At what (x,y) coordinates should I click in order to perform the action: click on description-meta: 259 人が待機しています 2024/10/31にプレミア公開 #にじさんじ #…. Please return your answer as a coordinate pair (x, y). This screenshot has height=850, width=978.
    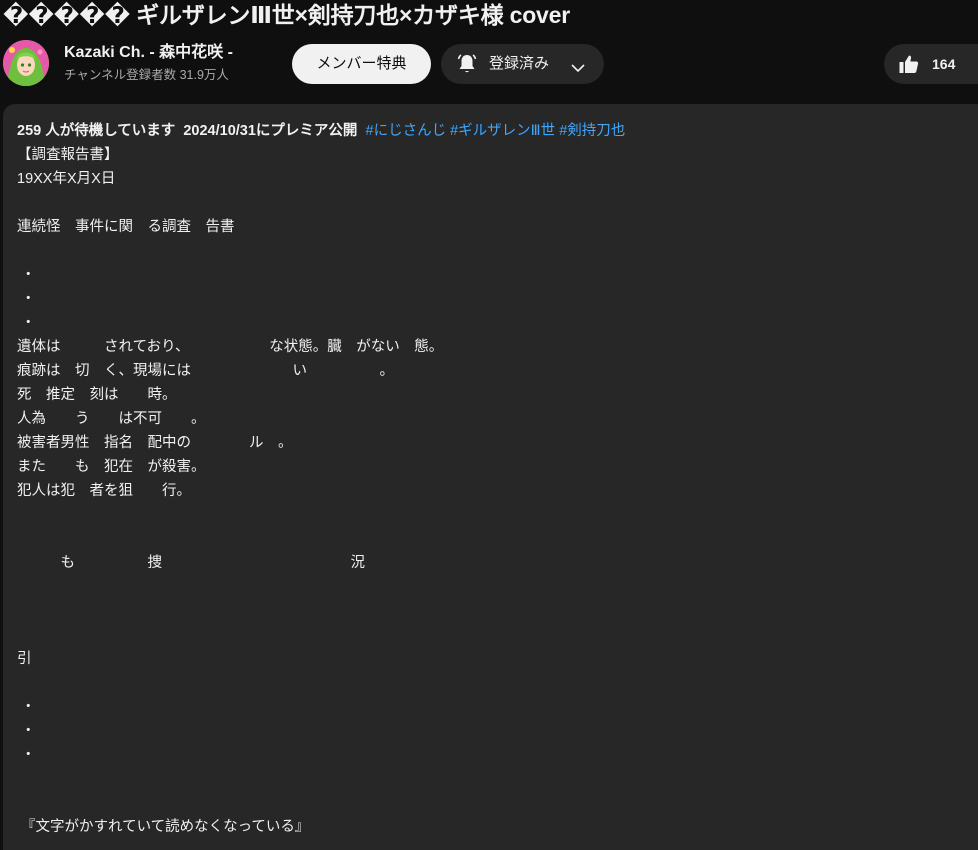
    Looking at the image, I should click on (321, 131).